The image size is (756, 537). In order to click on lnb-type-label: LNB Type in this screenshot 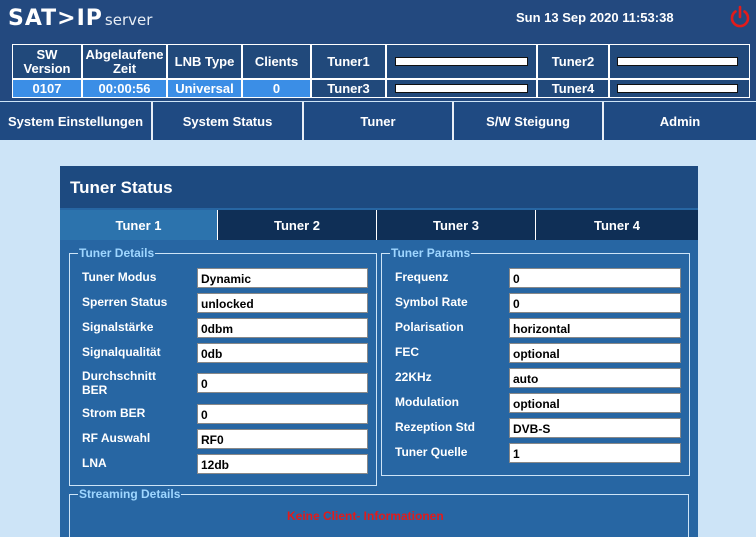, I will do `click(204, 61)`.